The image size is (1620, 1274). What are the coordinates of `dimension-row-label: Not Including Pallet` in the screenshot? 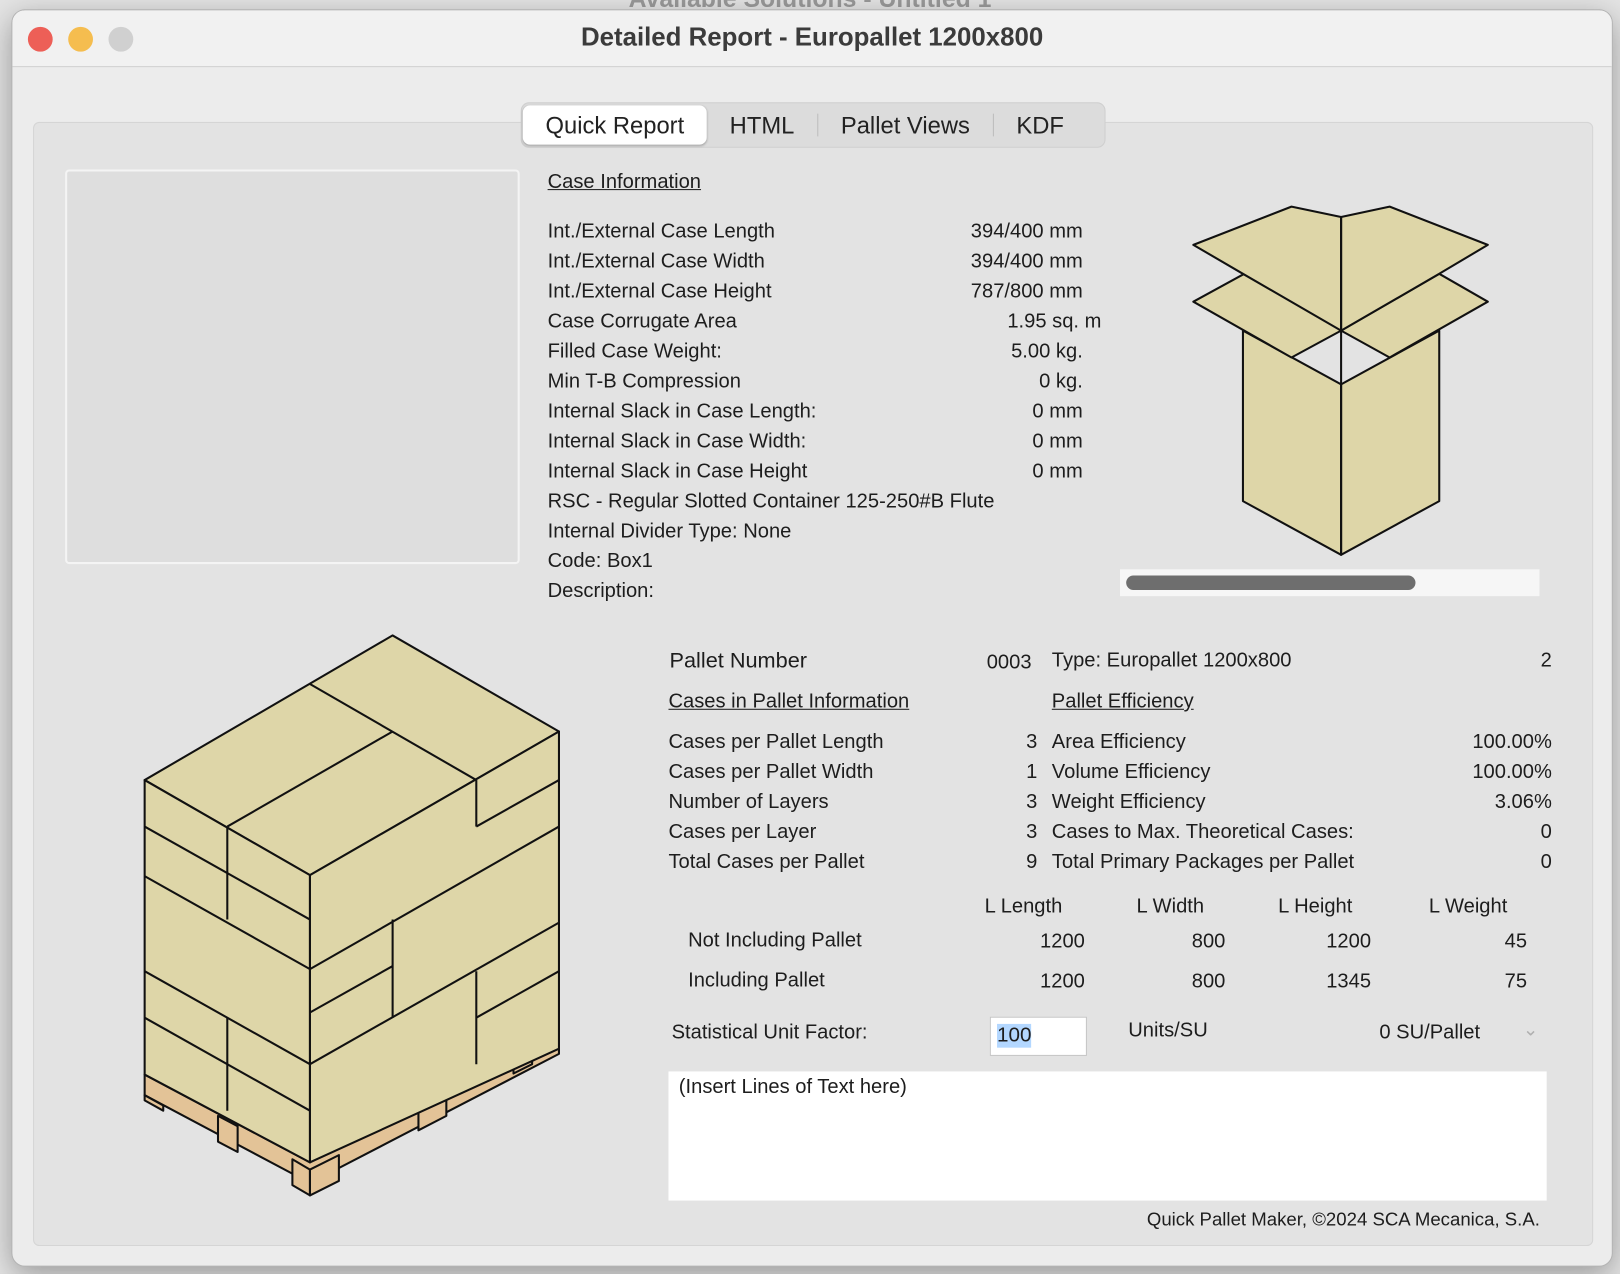 It's located at (775, 940).